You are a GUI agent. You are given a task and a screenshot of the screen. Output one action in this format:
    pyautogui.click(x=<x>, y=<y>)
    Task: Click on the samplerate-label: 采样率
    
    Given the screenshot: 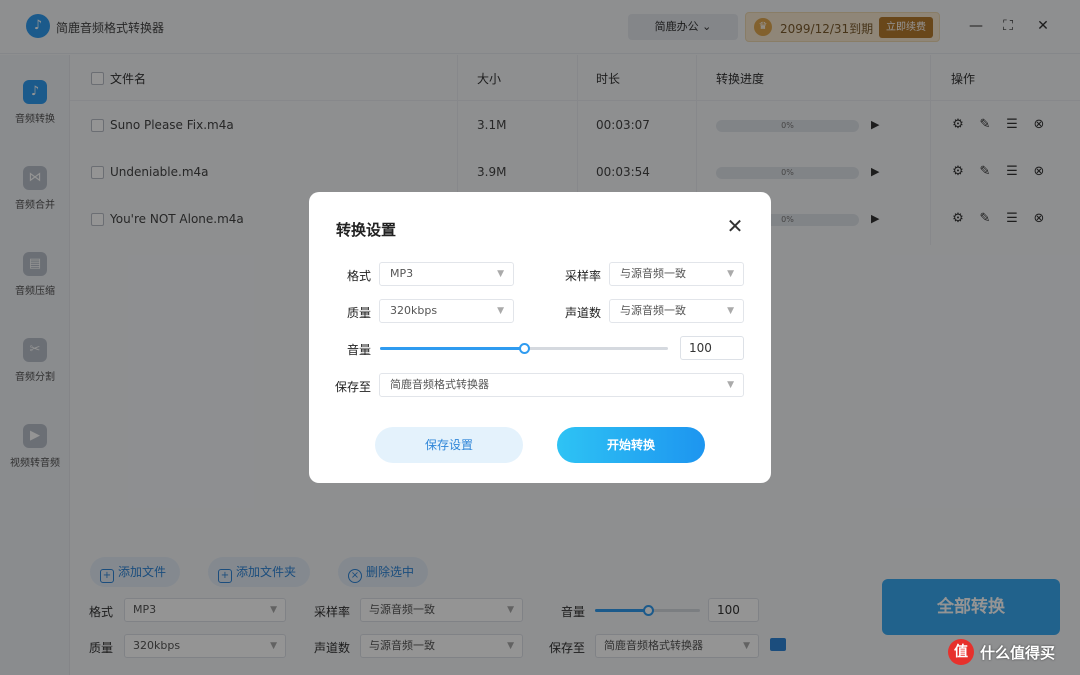 What is the action you would take?
    pyautogui.click(x=583, y=276)
    